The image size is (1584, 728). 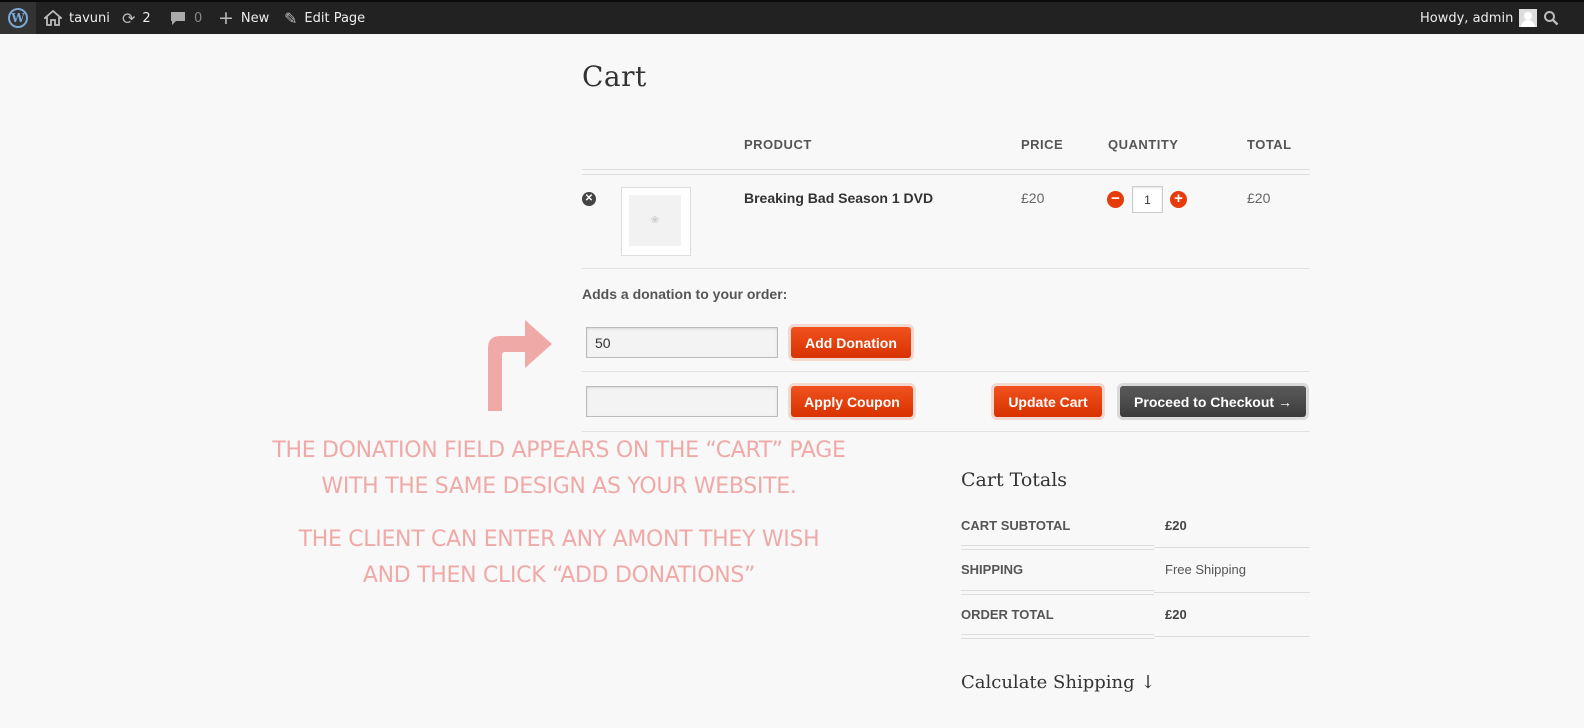 I want to click on updates-link: ⟳ 2, so click(x=136, y=18).